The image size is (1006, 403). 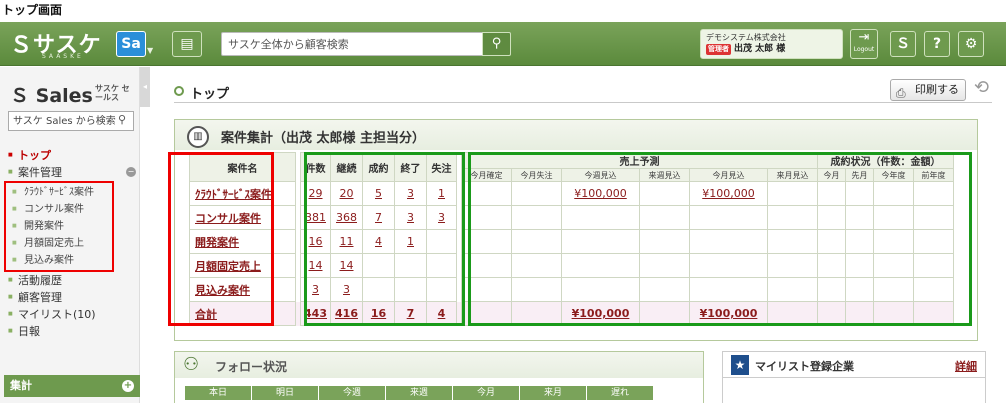 I want to click on sidebar-item-label: 案件管理, so click(x=40, y=172).